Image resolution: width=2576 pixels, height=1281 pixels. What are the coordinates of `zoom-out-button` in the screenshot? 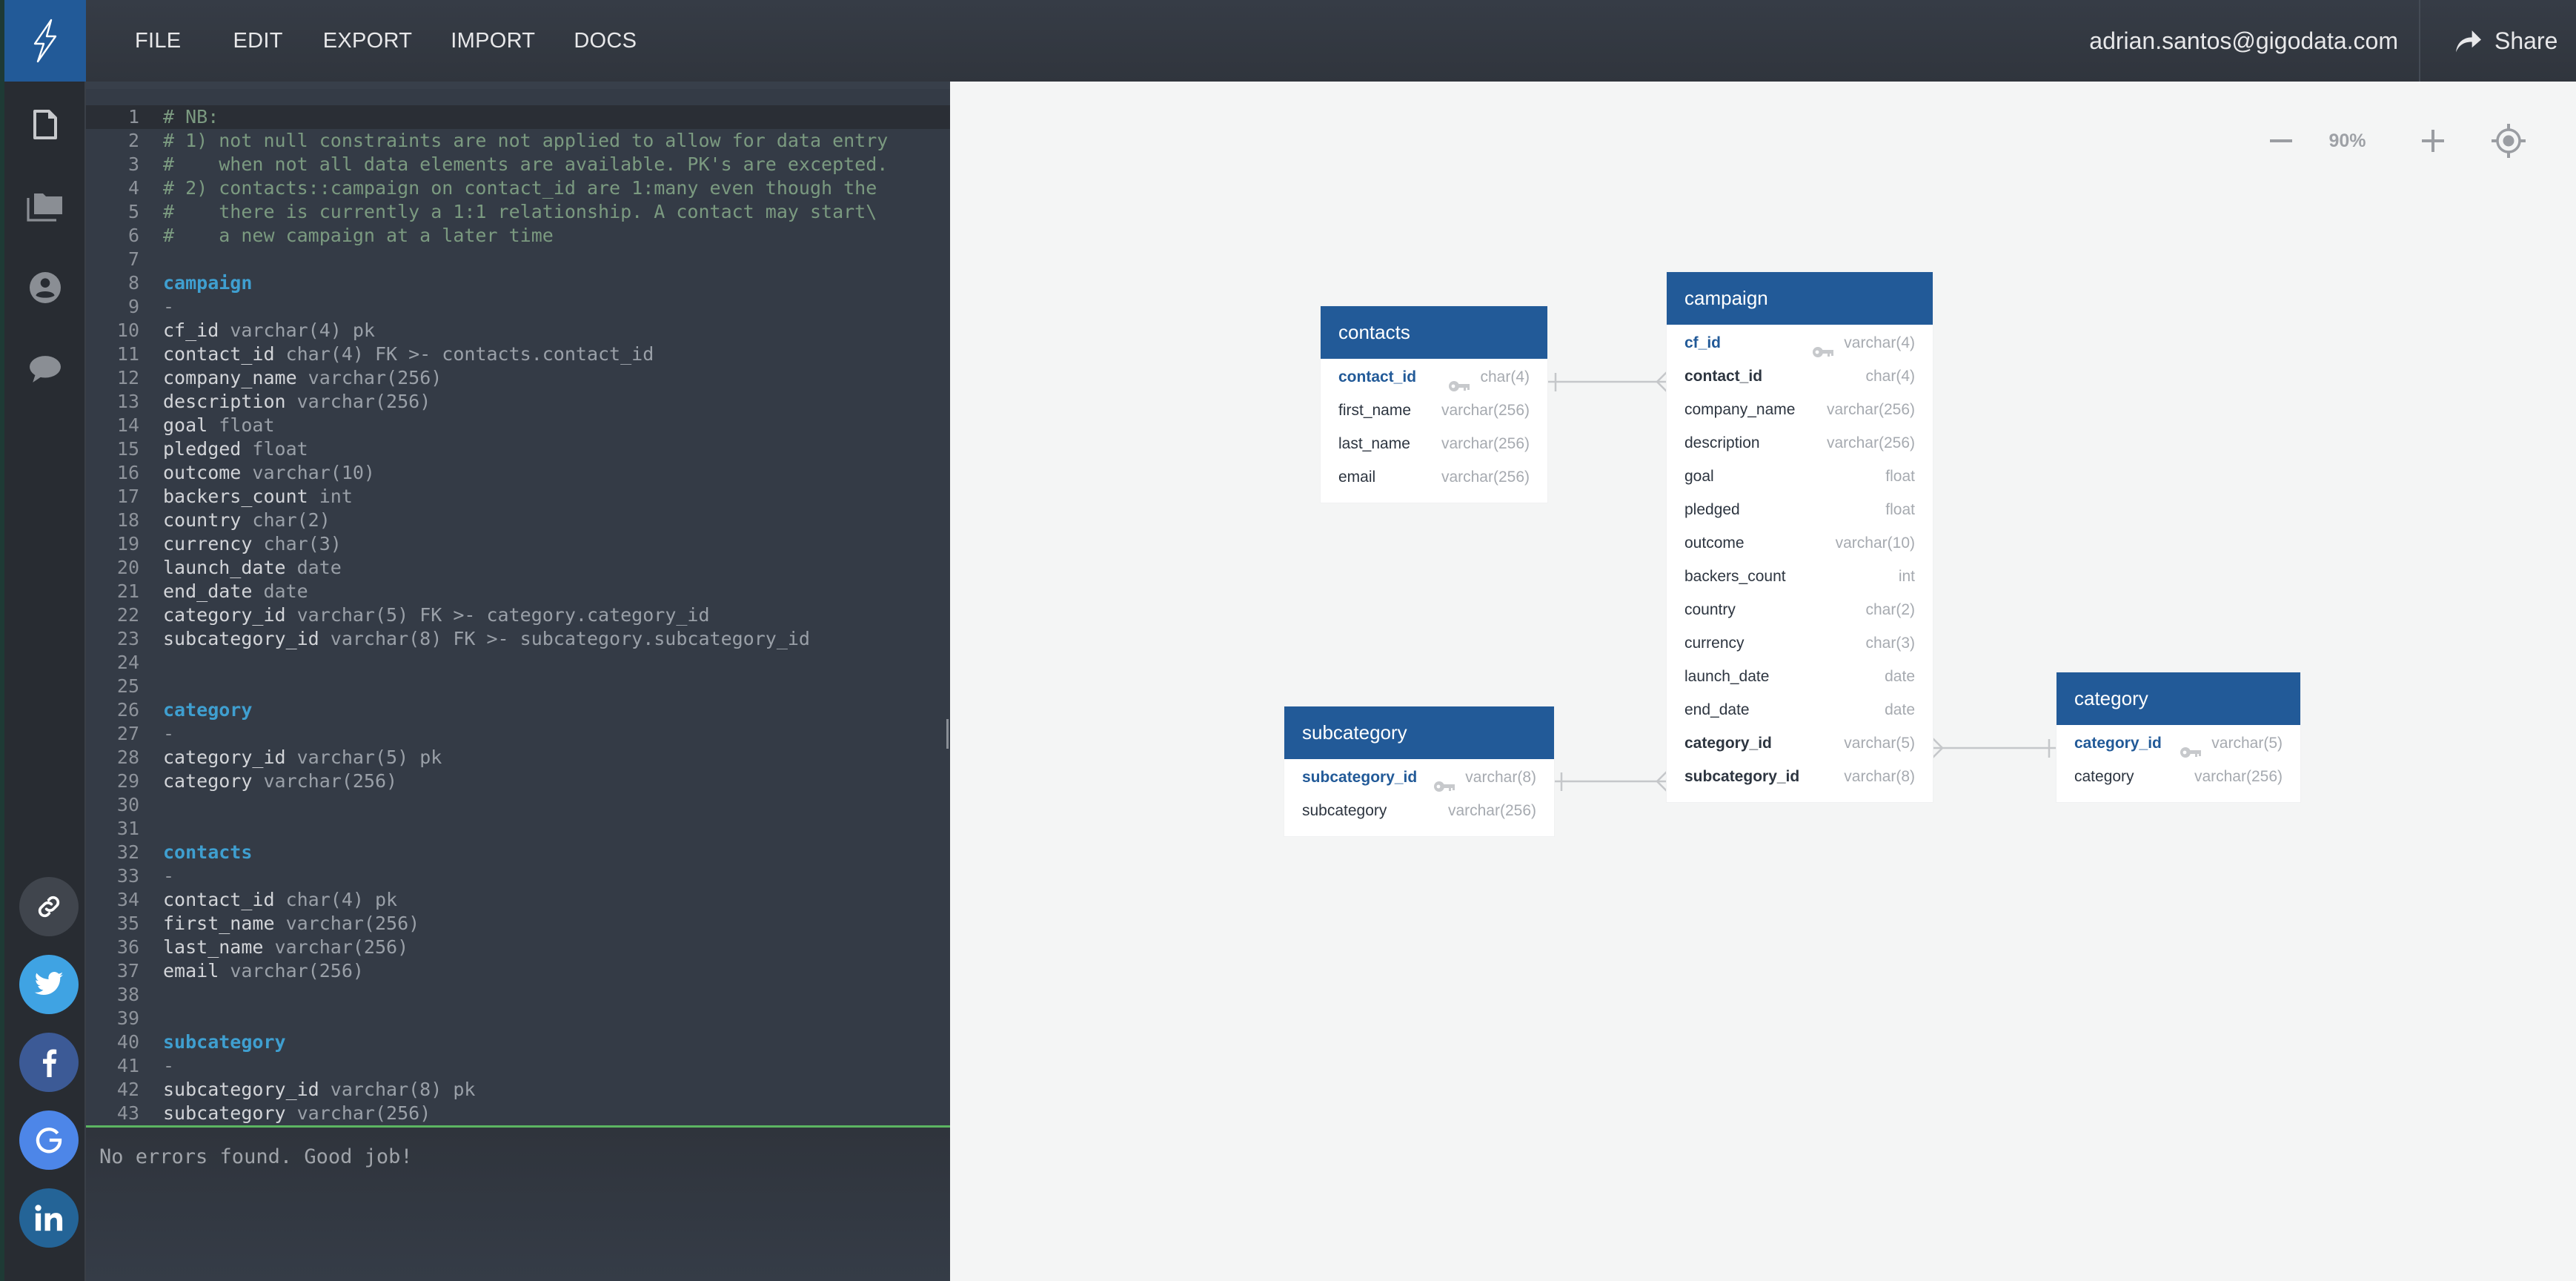 It's located at (2280, 141).